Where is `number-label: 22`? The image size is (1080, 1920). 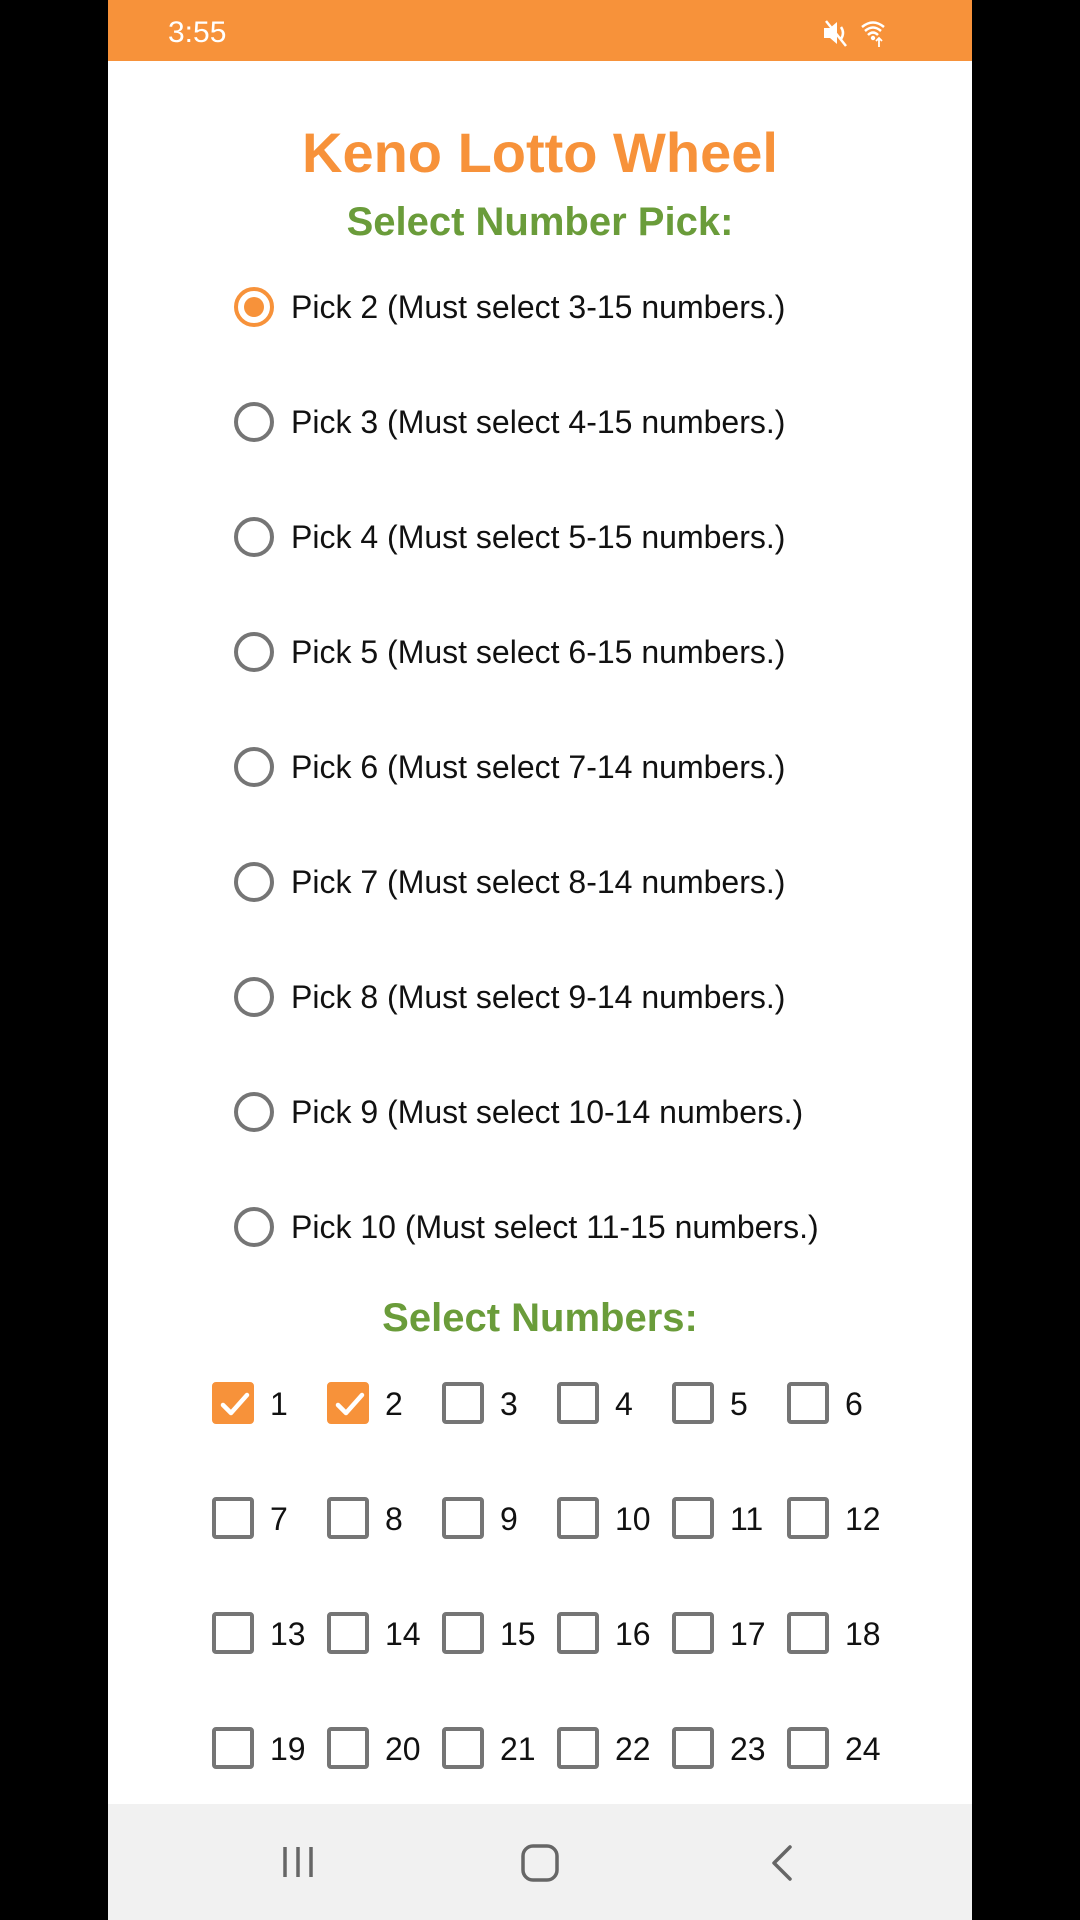
number-label: 22 is located at coordinates (633, 1749).